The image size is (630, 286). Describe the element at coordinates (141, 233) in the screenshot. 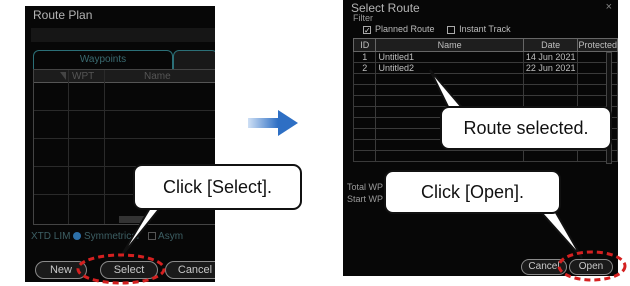

I see `callout-pointer-select` at that location.